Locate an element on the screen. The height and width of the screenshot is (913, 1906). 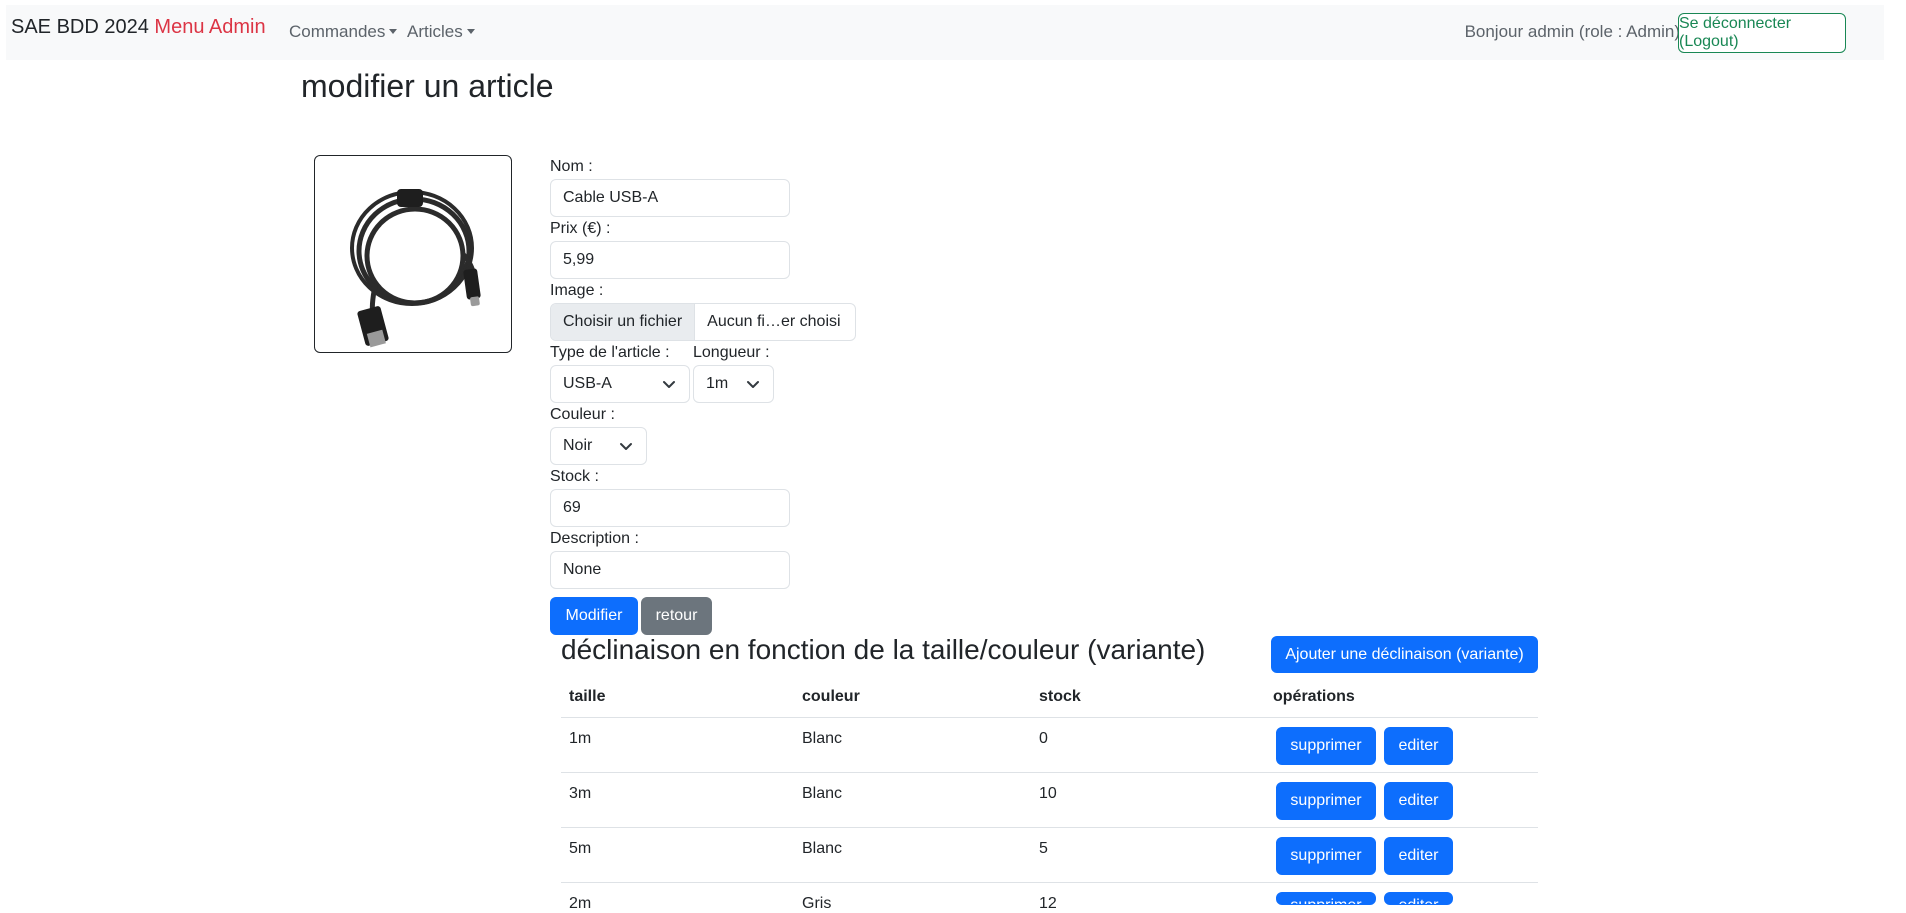
couleur-select: Noir is located at coordinates (598, 446).